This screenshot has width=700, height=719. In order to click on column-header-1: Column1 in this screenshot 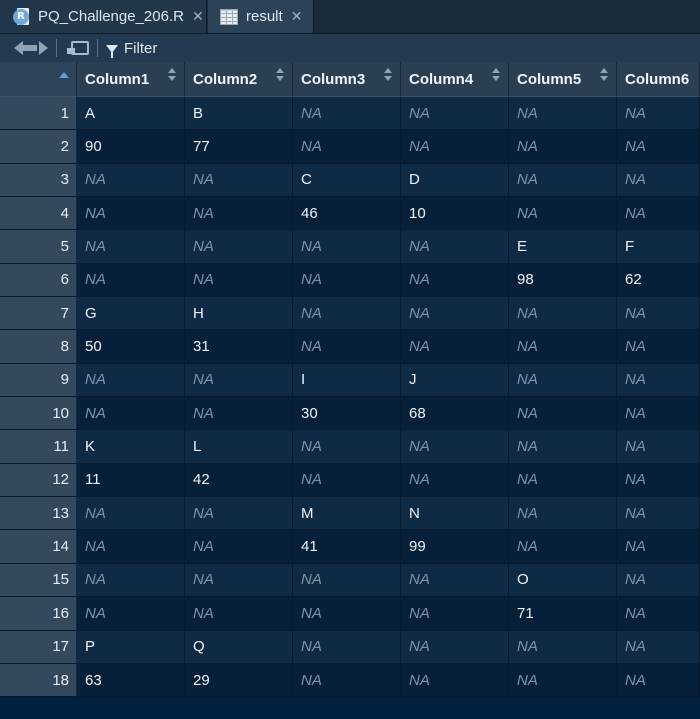, I will do `click(131, 79)`.